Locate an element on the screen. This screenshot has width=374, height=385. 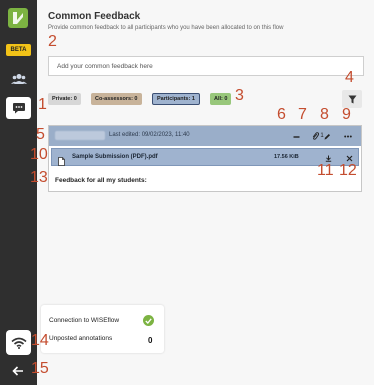
ellipsis-icon is located at coordinates (348, 136).